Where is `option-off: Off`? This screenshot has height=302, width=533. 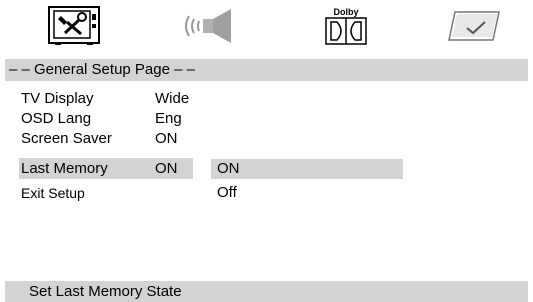 option-off: Off is located at coordinates (307, 193).